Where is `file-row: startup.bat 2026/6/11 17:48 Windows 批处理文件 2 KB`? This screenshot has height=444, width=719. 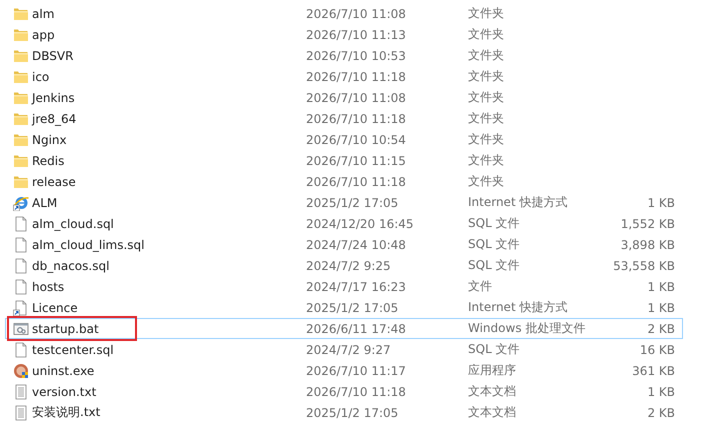 file-row: startup.bat 2026/6/11 17:48 Windows 批处理文件 2 KB is located at coordinates (344, 328).